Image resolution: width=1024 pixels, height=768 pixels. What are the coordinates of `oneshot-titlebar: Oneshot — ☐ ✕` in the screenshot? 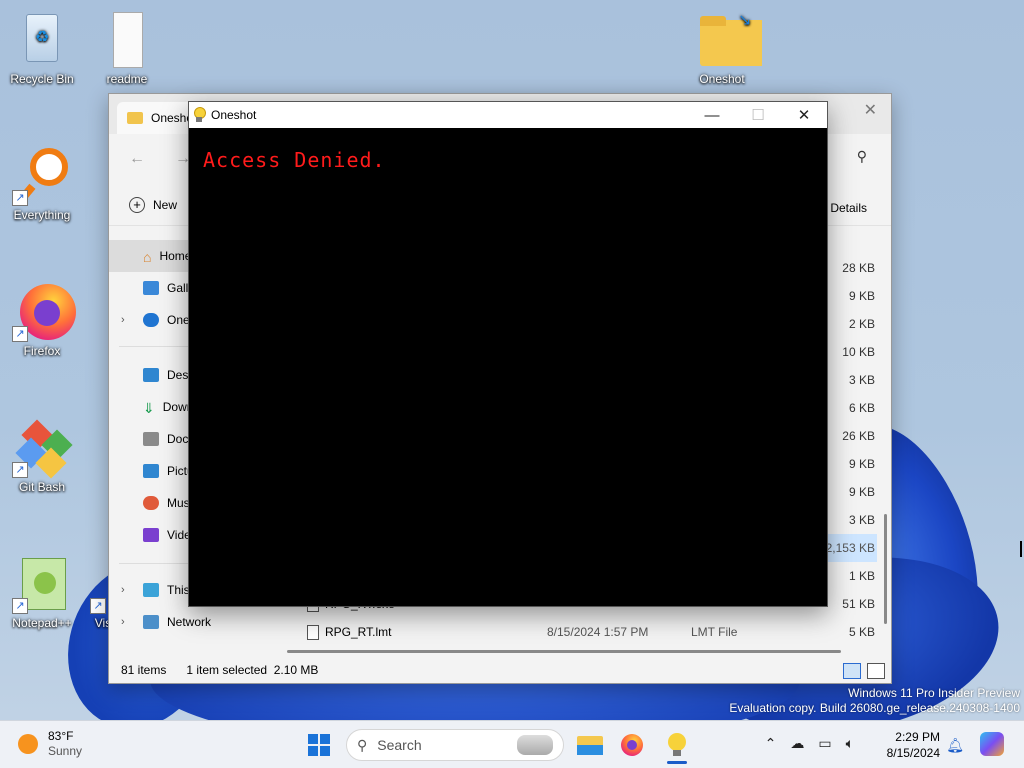 It's located at (508, 115).